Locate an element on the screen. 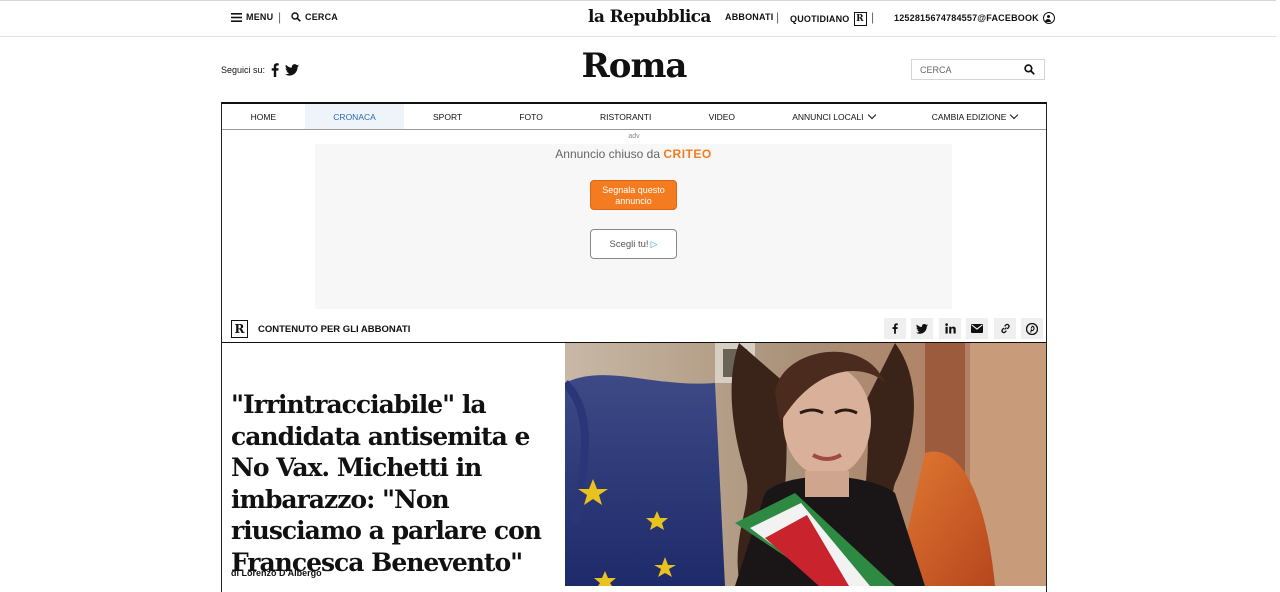  facebook-icon is located at coordinates (895, 328).